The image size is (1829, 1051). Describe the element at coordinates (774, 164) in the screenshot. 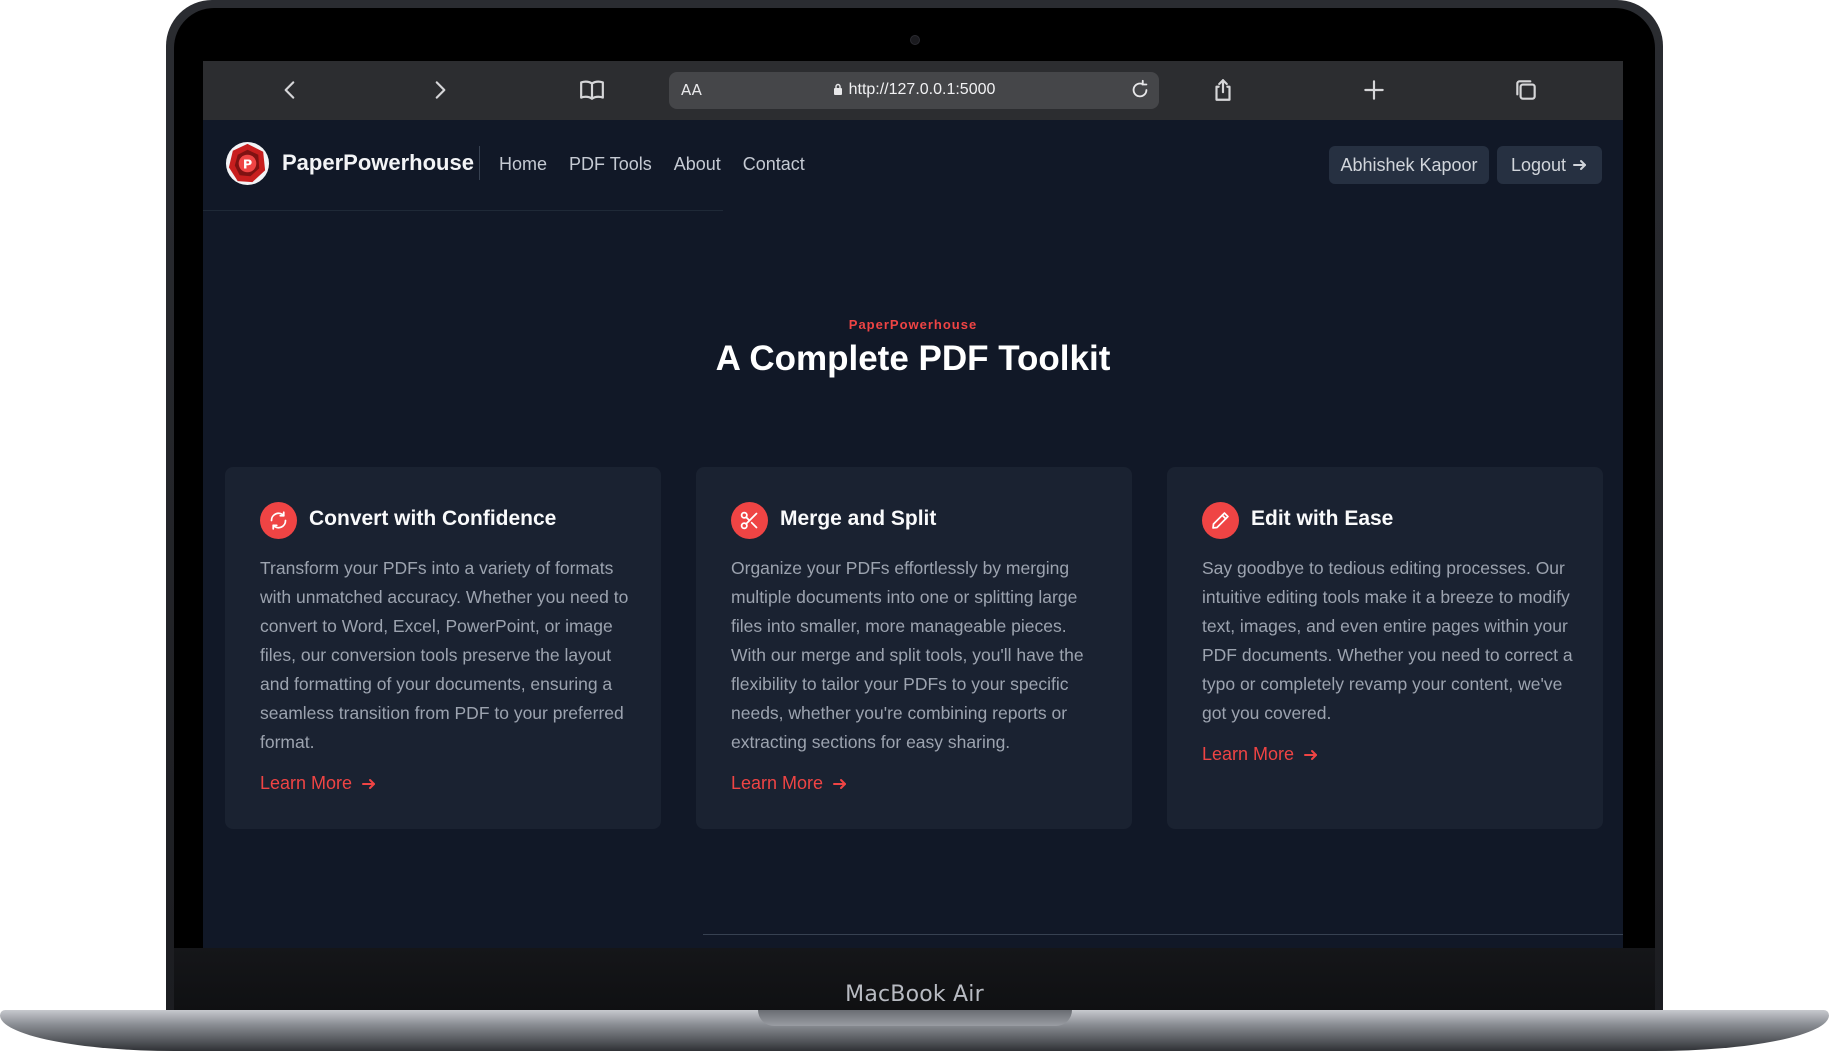

I see `nav-contact-link: Contact` at that location.